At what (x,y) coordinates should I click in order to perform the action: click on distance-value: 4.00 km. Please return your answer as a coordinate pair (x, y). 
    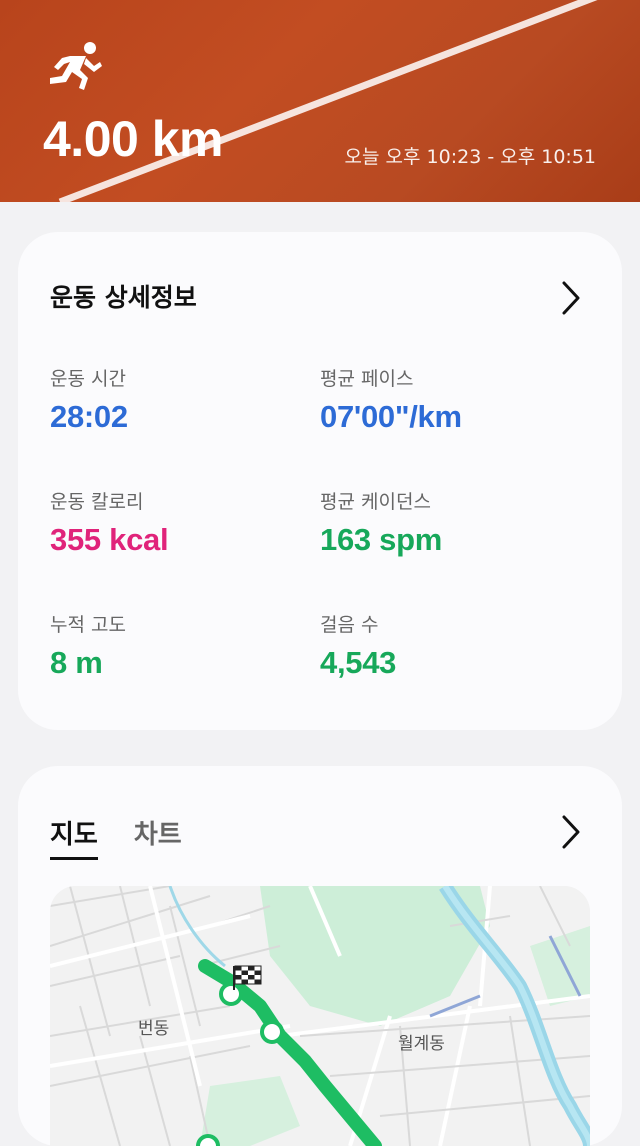
    Looking at the image, I should click on (133, 139).